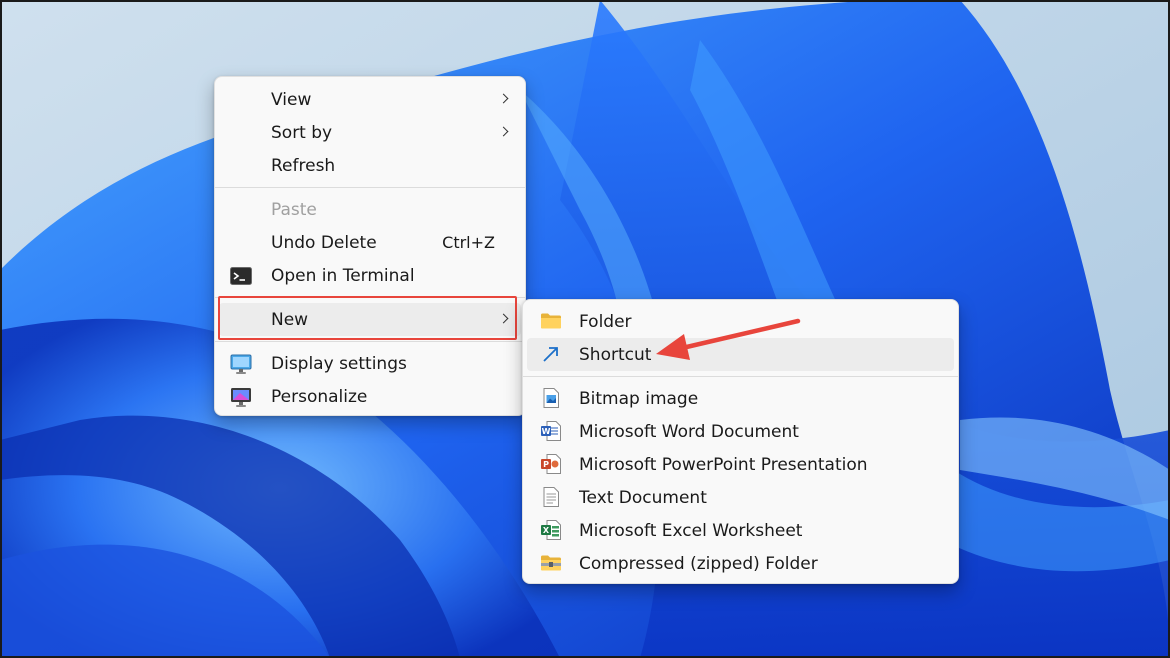 Image resolution: width=1170 pixels, height=658 pixels. What do you see at coordinates (698, 563) in the screenshot?
I see `menu-item-label: Compressed (zipped) Folder` at bounding box center [698, 563].